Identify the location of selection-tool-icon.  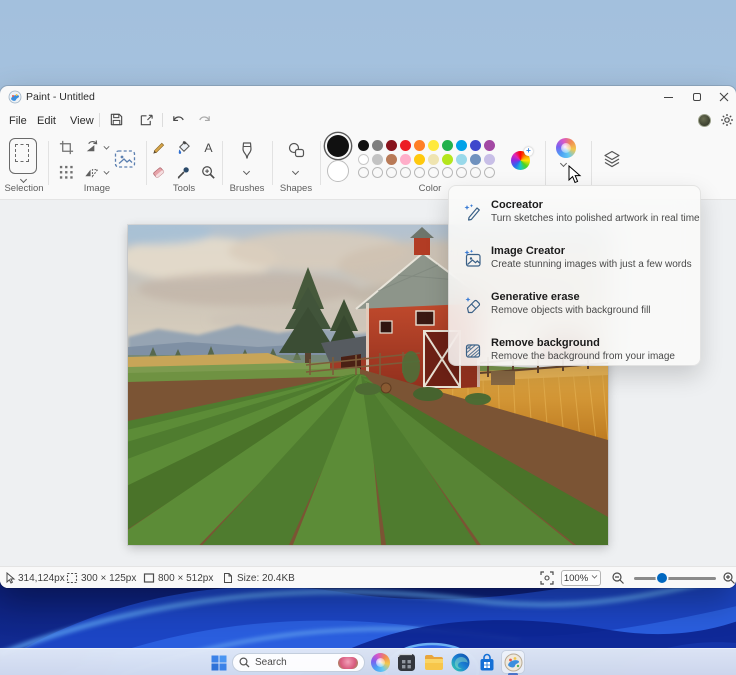
(23, 156).